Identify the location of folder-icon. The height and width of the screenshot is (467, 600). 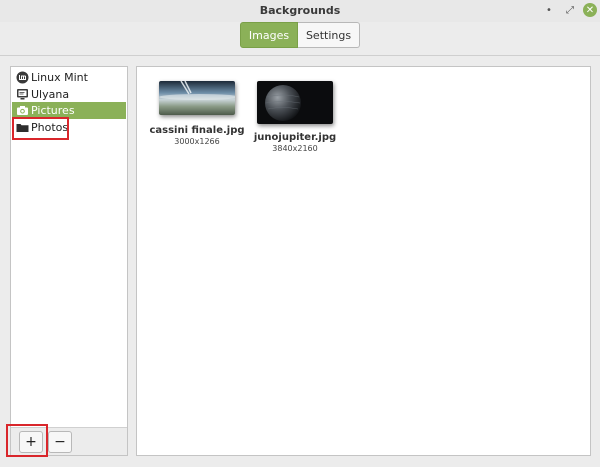
(22, 127).